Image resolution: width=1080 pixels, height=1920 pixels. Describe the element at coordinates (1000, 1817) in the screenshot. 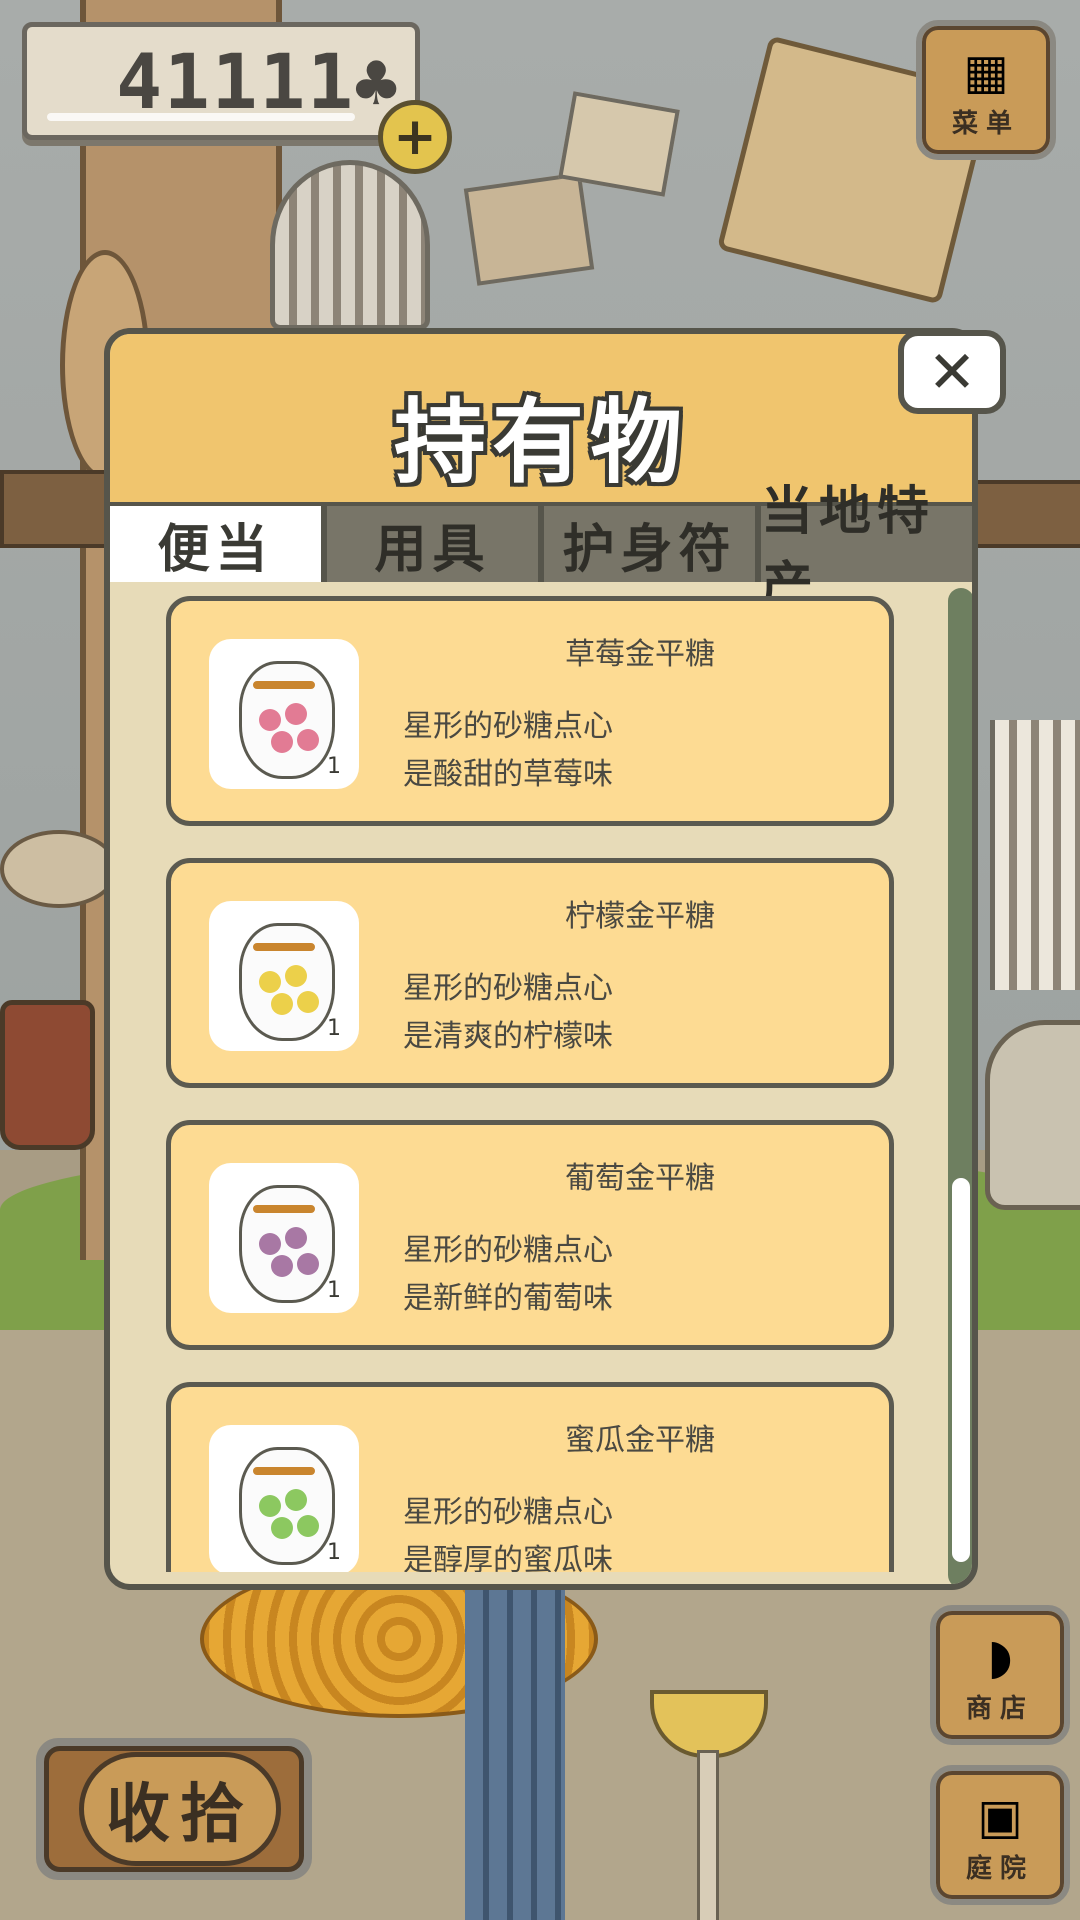

I see `mailbox-icon: ▣` at that location.